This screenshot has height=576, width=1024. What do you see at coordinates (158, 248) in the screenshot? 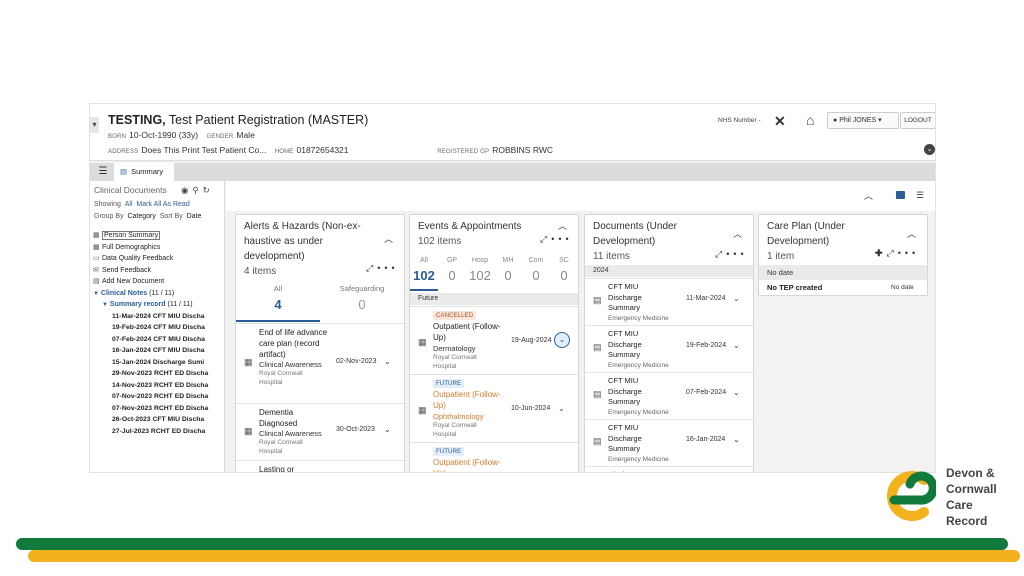
I see `nav-full-demographics: ▦ Full Demographics` at bounding box center [158, 248].